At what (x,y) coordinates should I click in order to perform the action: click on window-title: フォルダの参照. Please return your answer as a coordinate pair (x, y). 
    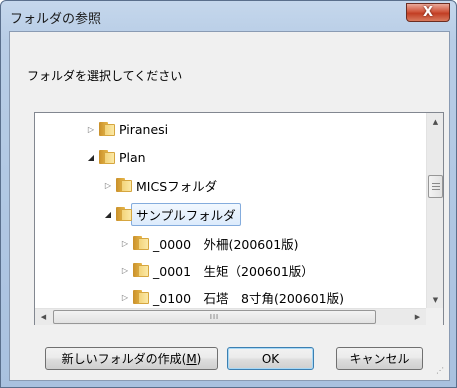
    Looking at the image, I should click on (56, 19).